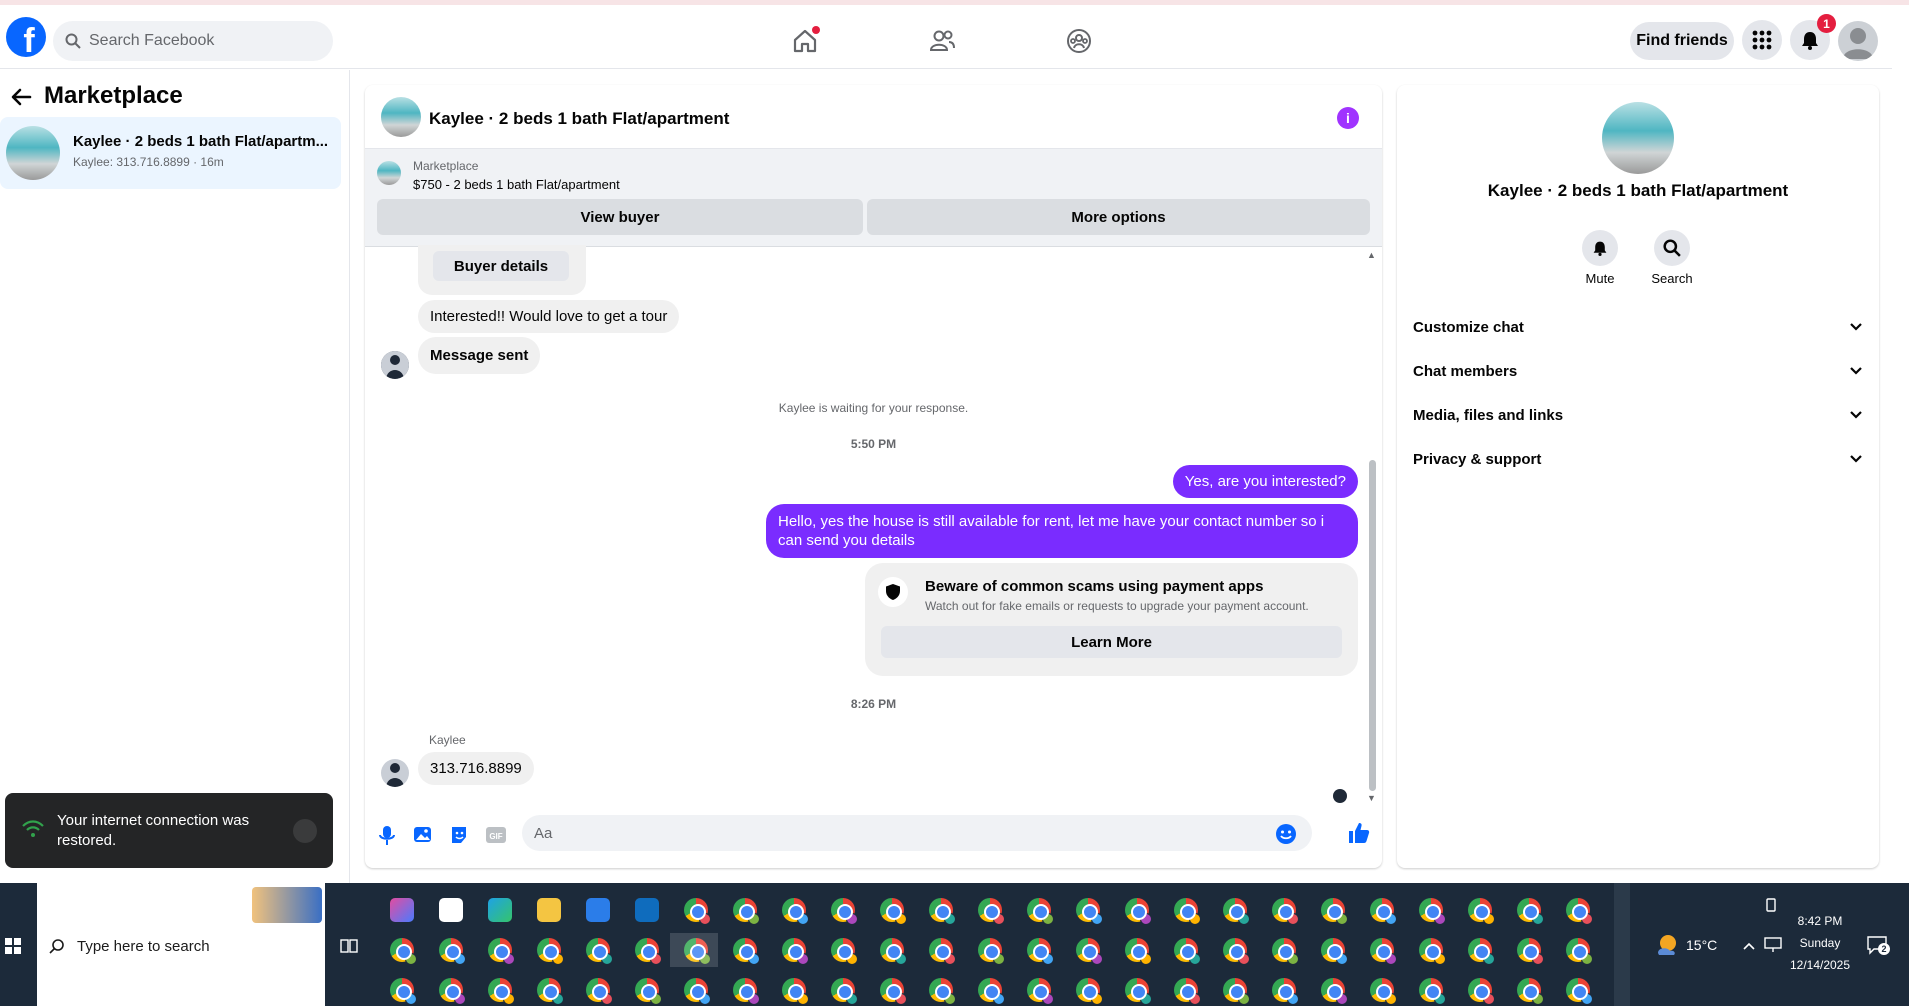 The width and height of the screenshot is (1909, 1006). I want to click on back-button, so click(21, 97).